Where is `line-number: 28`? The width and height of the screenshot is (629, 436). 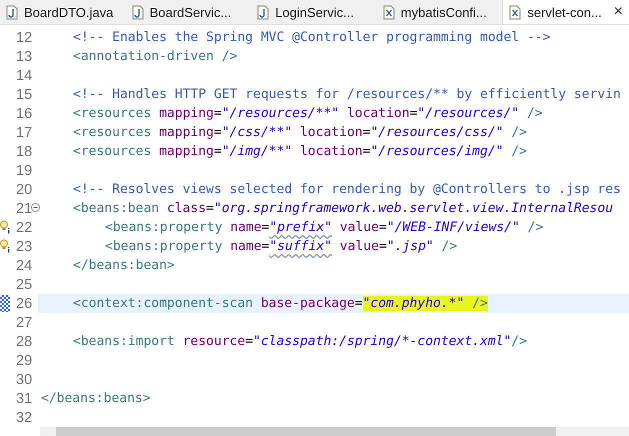 line-number: 28 is located at coordinates (24, 342).